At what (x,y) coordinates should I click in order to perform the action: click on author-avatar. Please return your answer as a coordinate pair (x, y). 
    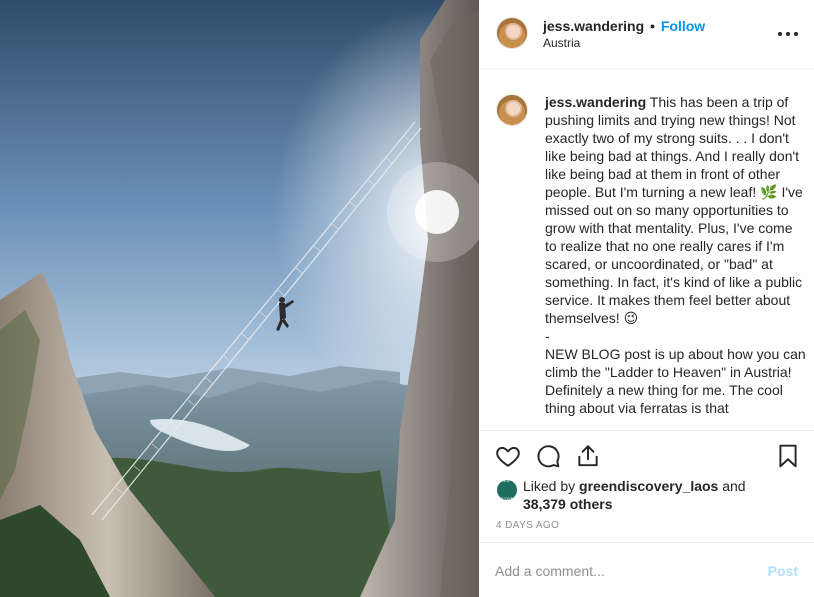
    Looking at the image, I should click on (512, 33).